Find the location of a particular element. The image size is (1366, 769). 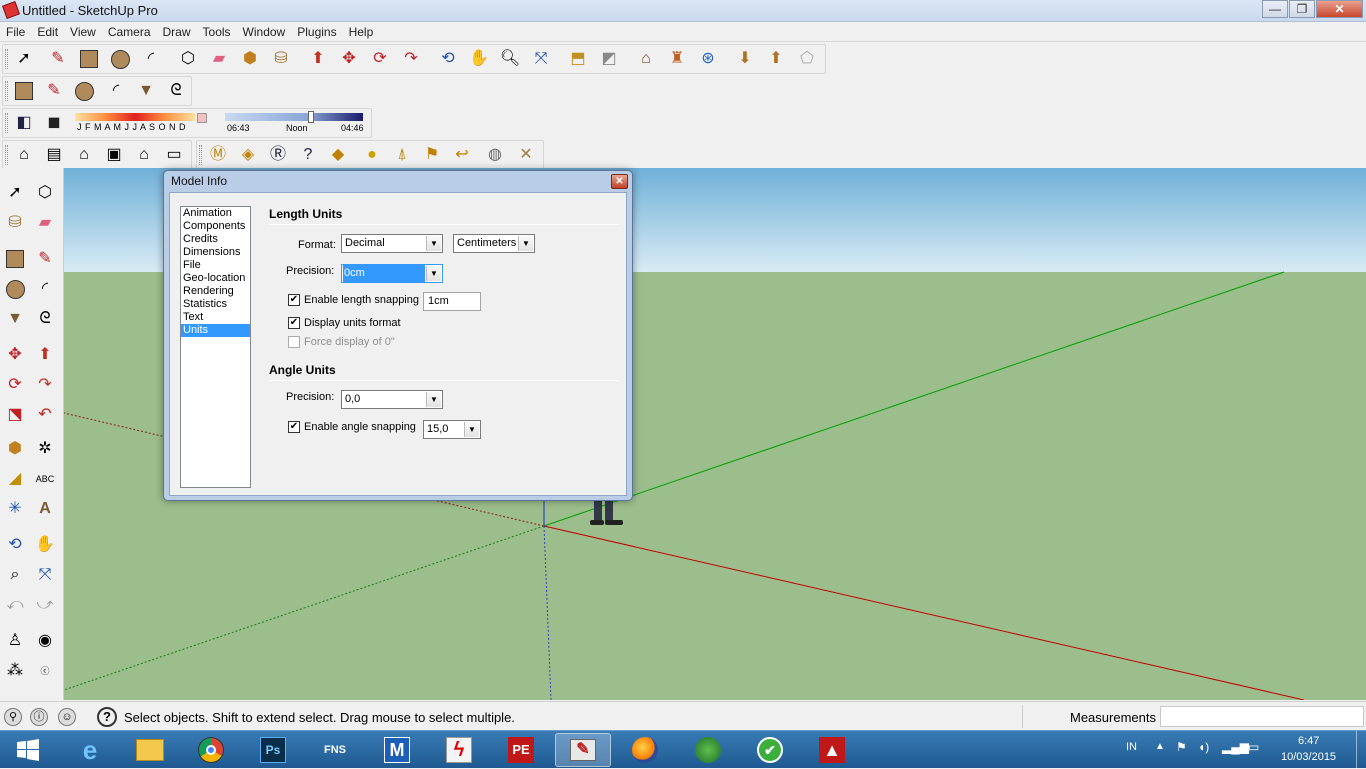

green-app-icon: ✔ is located at coordinates (770, 750).